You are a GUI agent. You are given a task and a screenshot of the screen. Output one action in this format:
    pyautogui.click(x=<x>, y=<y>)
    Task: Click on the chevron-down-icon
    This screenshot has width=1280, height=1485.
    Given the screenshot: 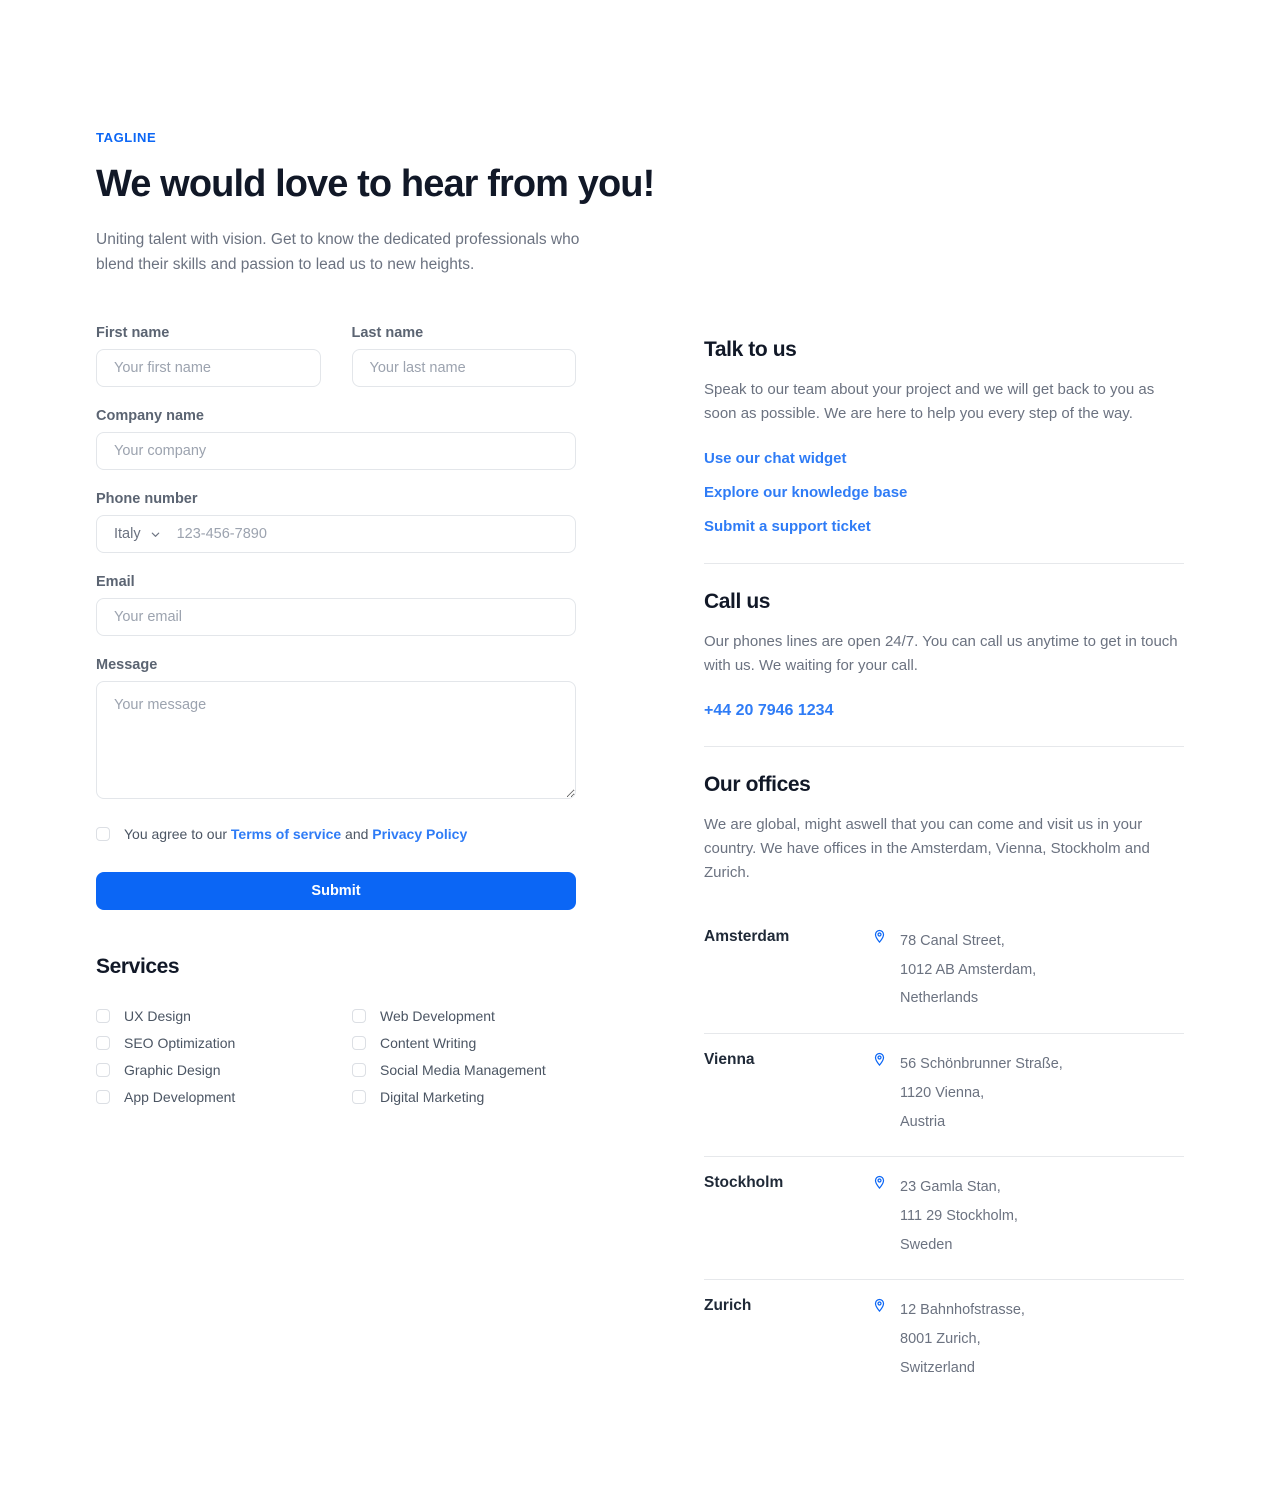 What is the action you would take?
    pyautogui.click(x=155, y=534)
    